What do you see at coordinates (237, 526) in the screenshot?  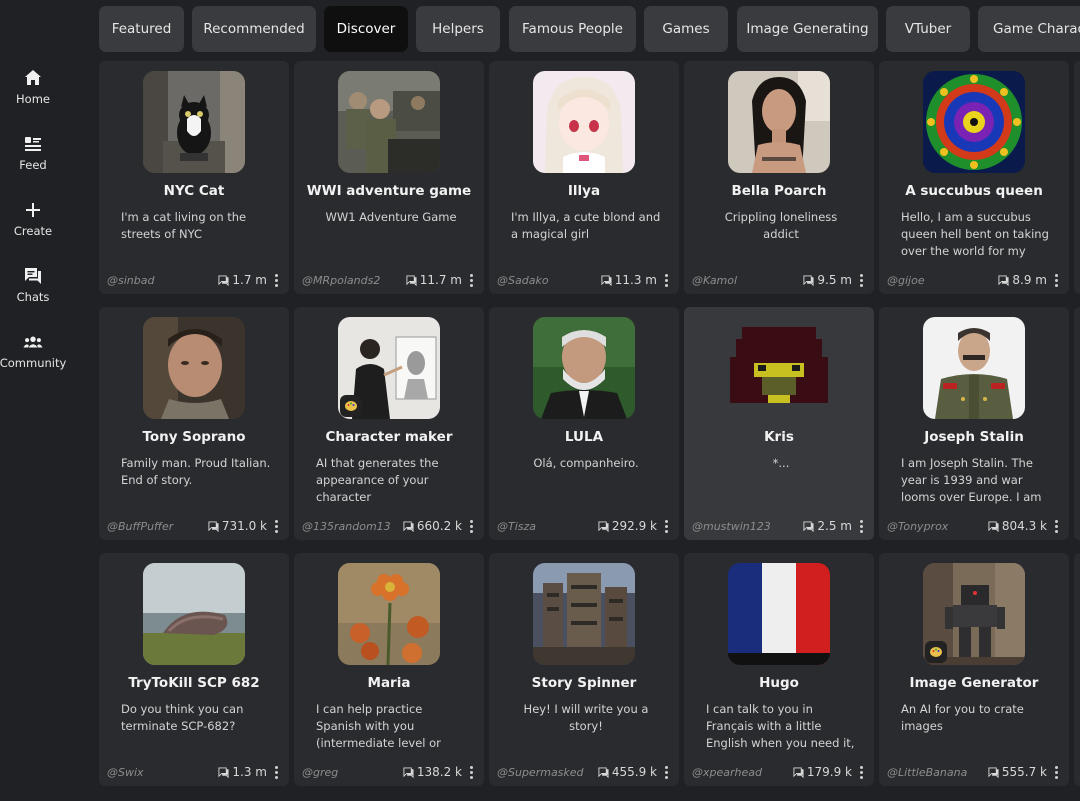 I see `chat-count: 731.0 k` at bounding box center [237, 526].